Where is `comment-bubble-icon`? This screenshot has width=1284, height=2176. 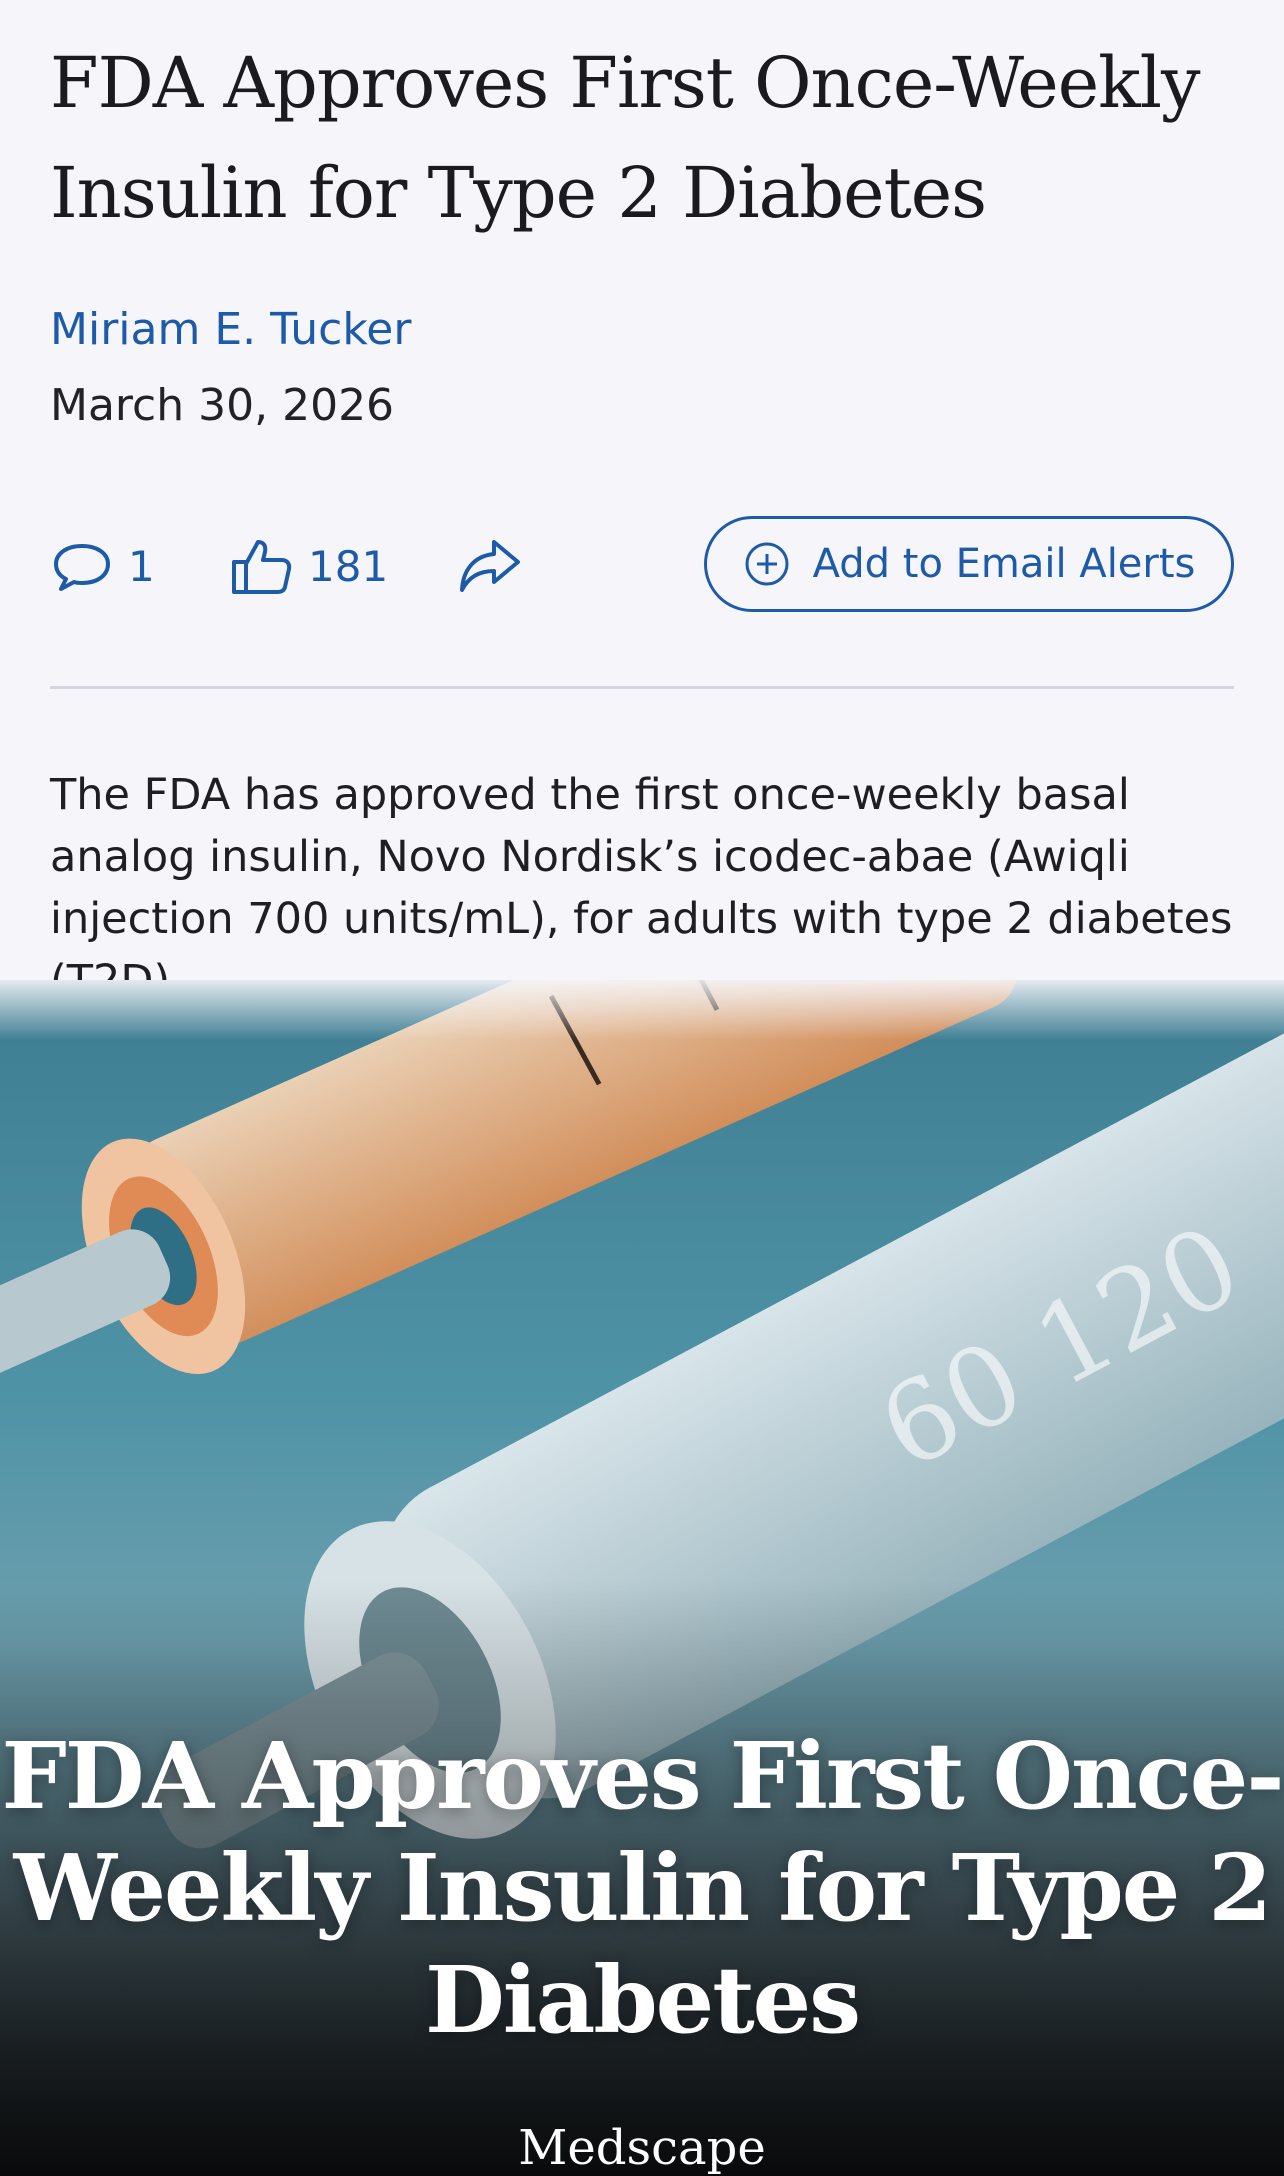
comment-bubble-icon is located at coordinates (82, 567).